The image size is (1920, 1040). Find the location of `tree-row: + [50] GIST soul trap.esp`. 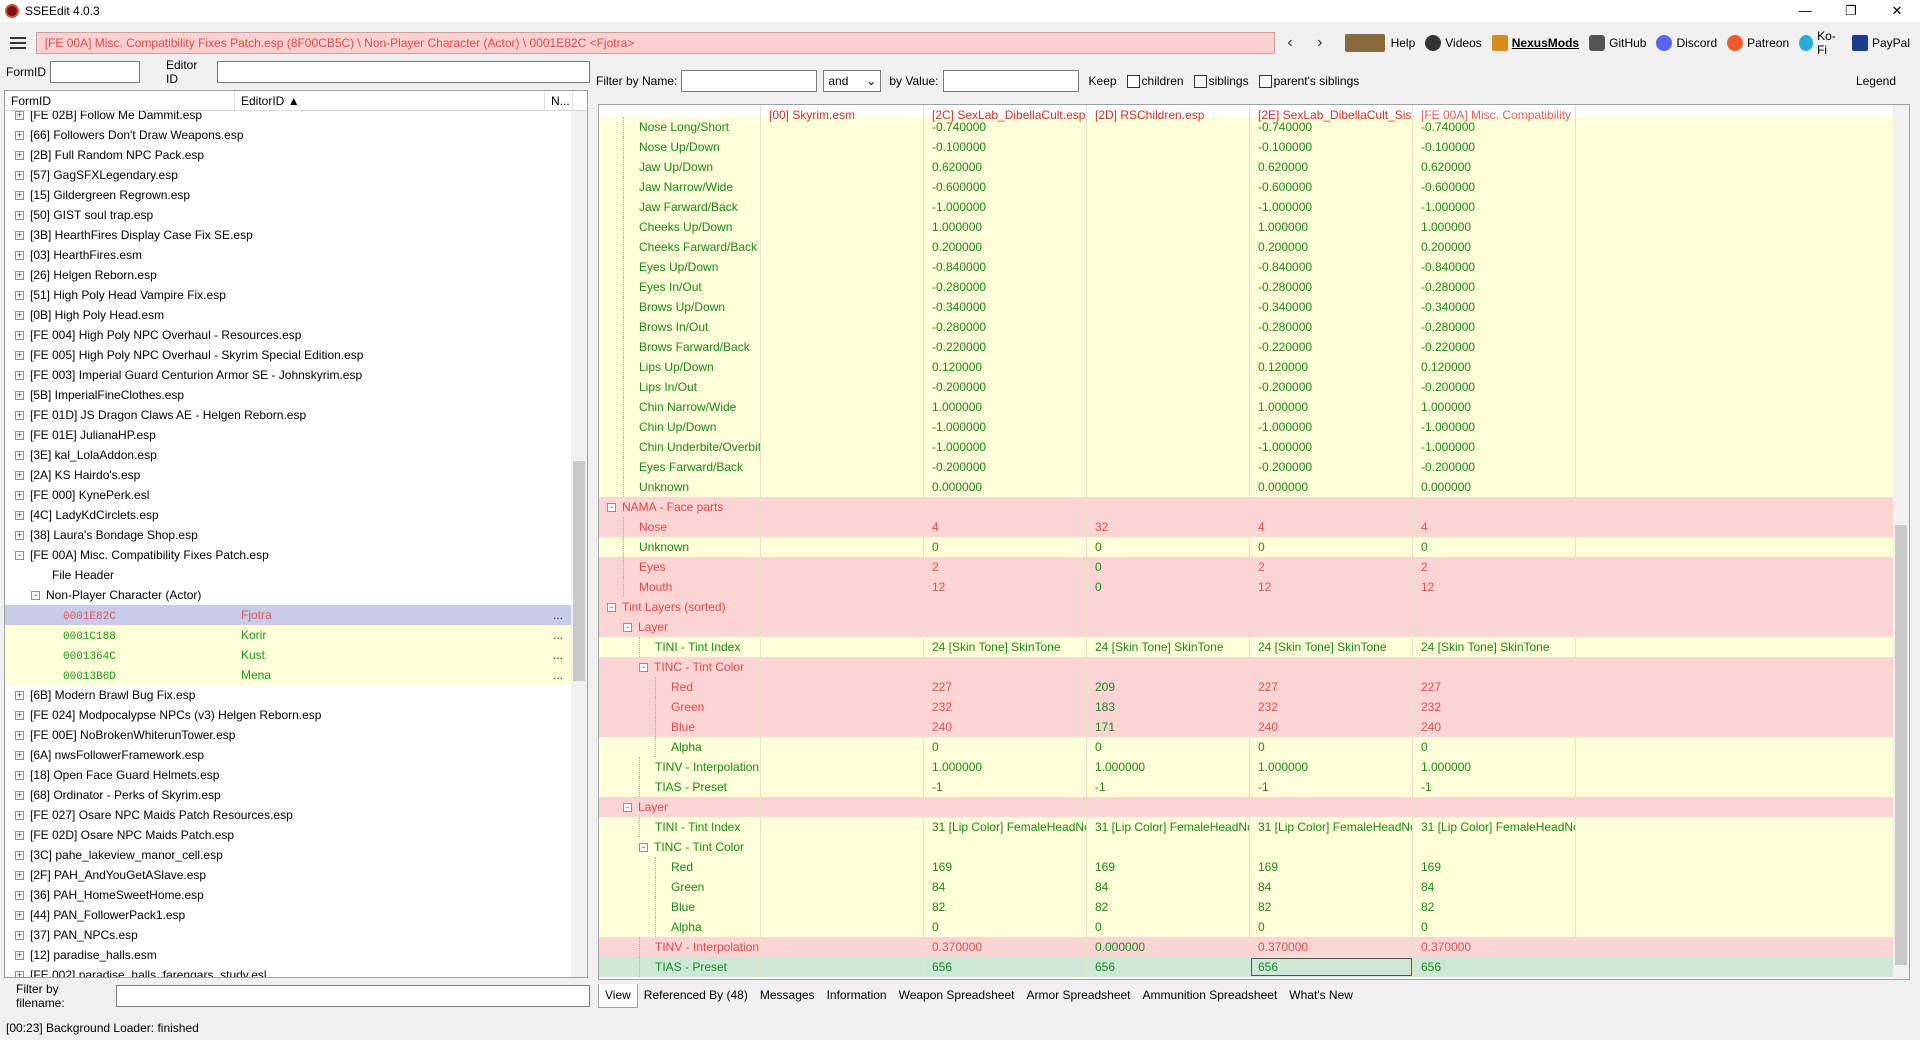

tree-row: + [50] GIST soul trap.esp is located at coordinates (296, 215).